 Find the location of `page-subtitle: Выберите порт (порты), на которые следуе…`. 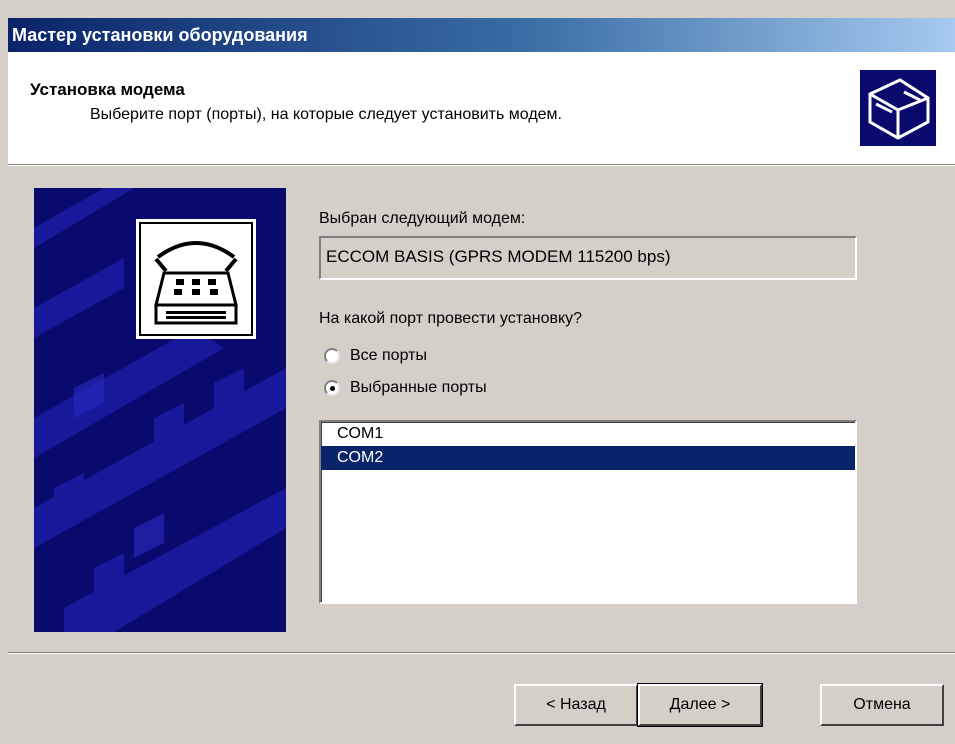

page-subtitle: Выберите порт (порты), на которые следуе… is located at coordinates (326, 114).